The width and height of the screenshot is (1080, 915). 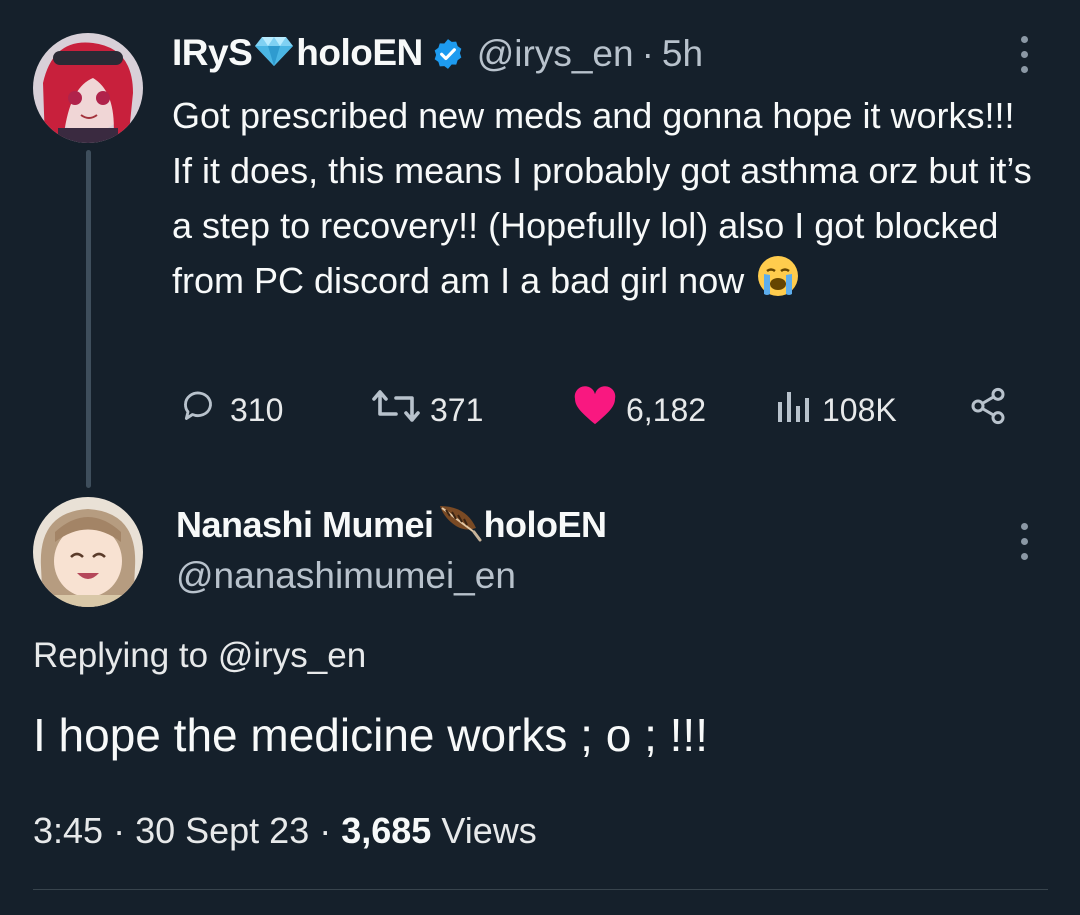 I want to click on author-handle: @irys_en, so click(x=555, y=54).